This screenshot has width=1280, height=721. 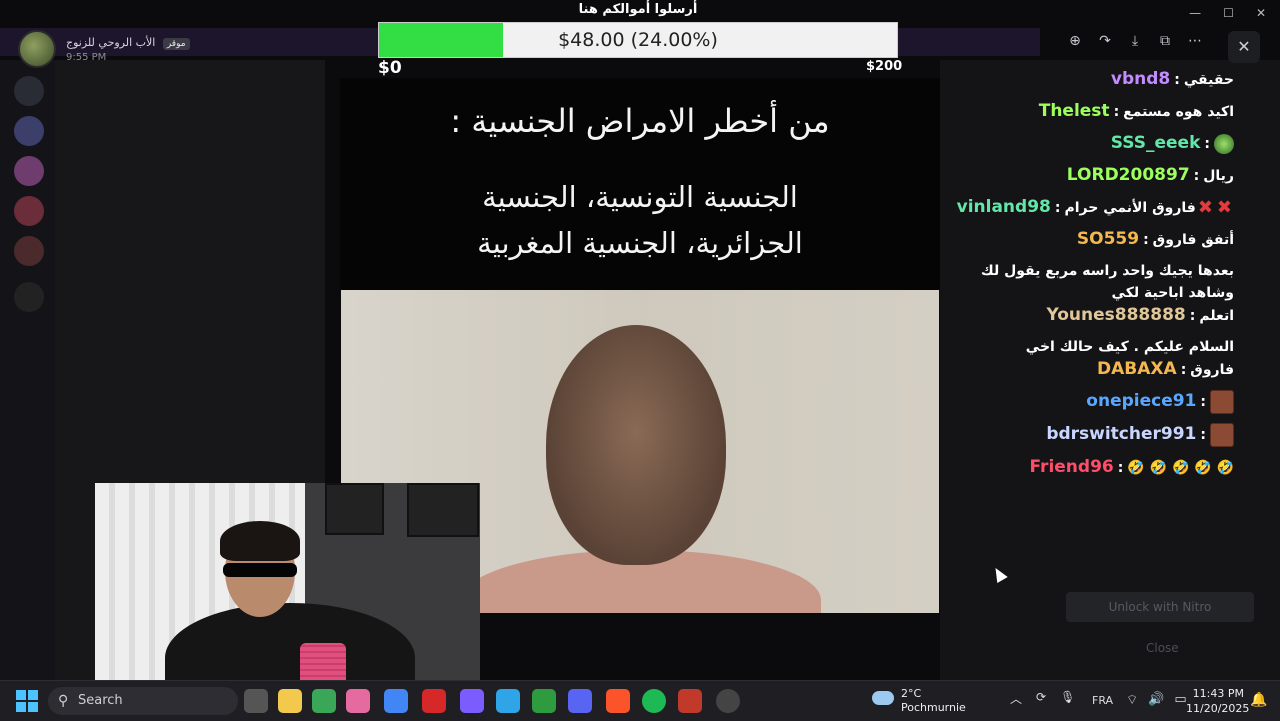 I want to click on open-external-icon: ⧉, so click(x=1165, y=41).